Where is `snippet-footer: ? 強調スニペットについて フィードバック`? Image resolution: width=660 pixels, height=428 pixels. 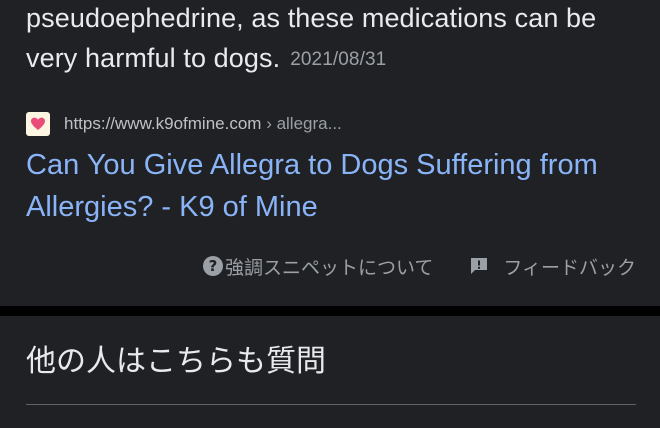
snippet-footer: ? 強調スニペットについて フィードバック is located at coordinates (419, 266).